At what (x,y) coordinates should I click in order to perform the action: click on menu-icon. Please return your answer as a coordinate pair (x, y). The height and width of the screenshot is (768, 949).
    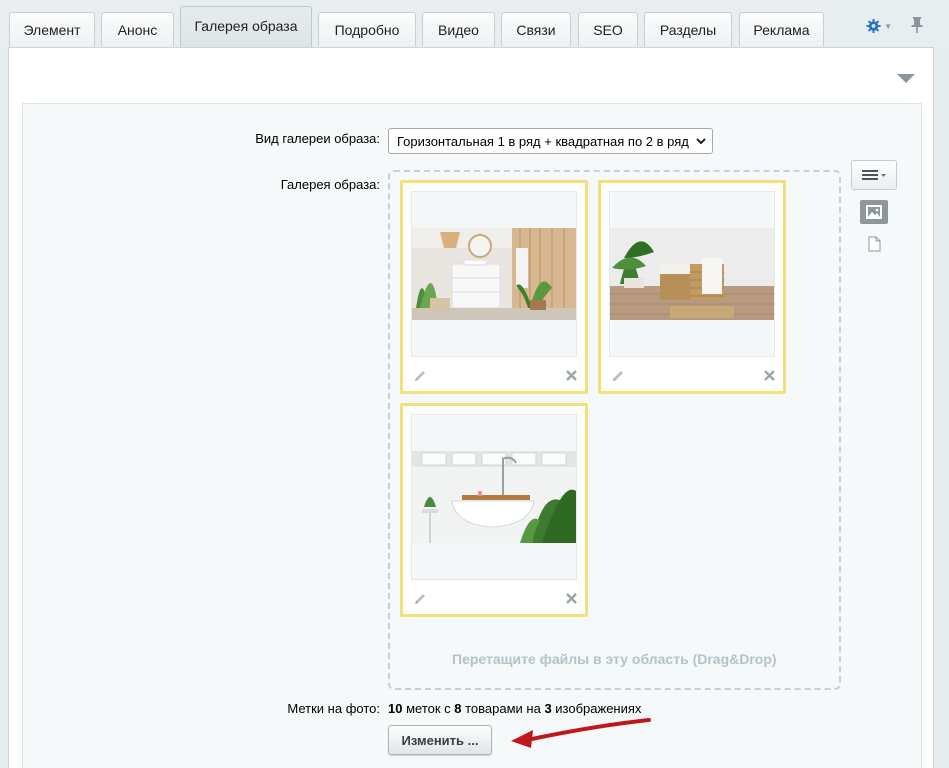
    Looking at the image, I should click on (874, 175).